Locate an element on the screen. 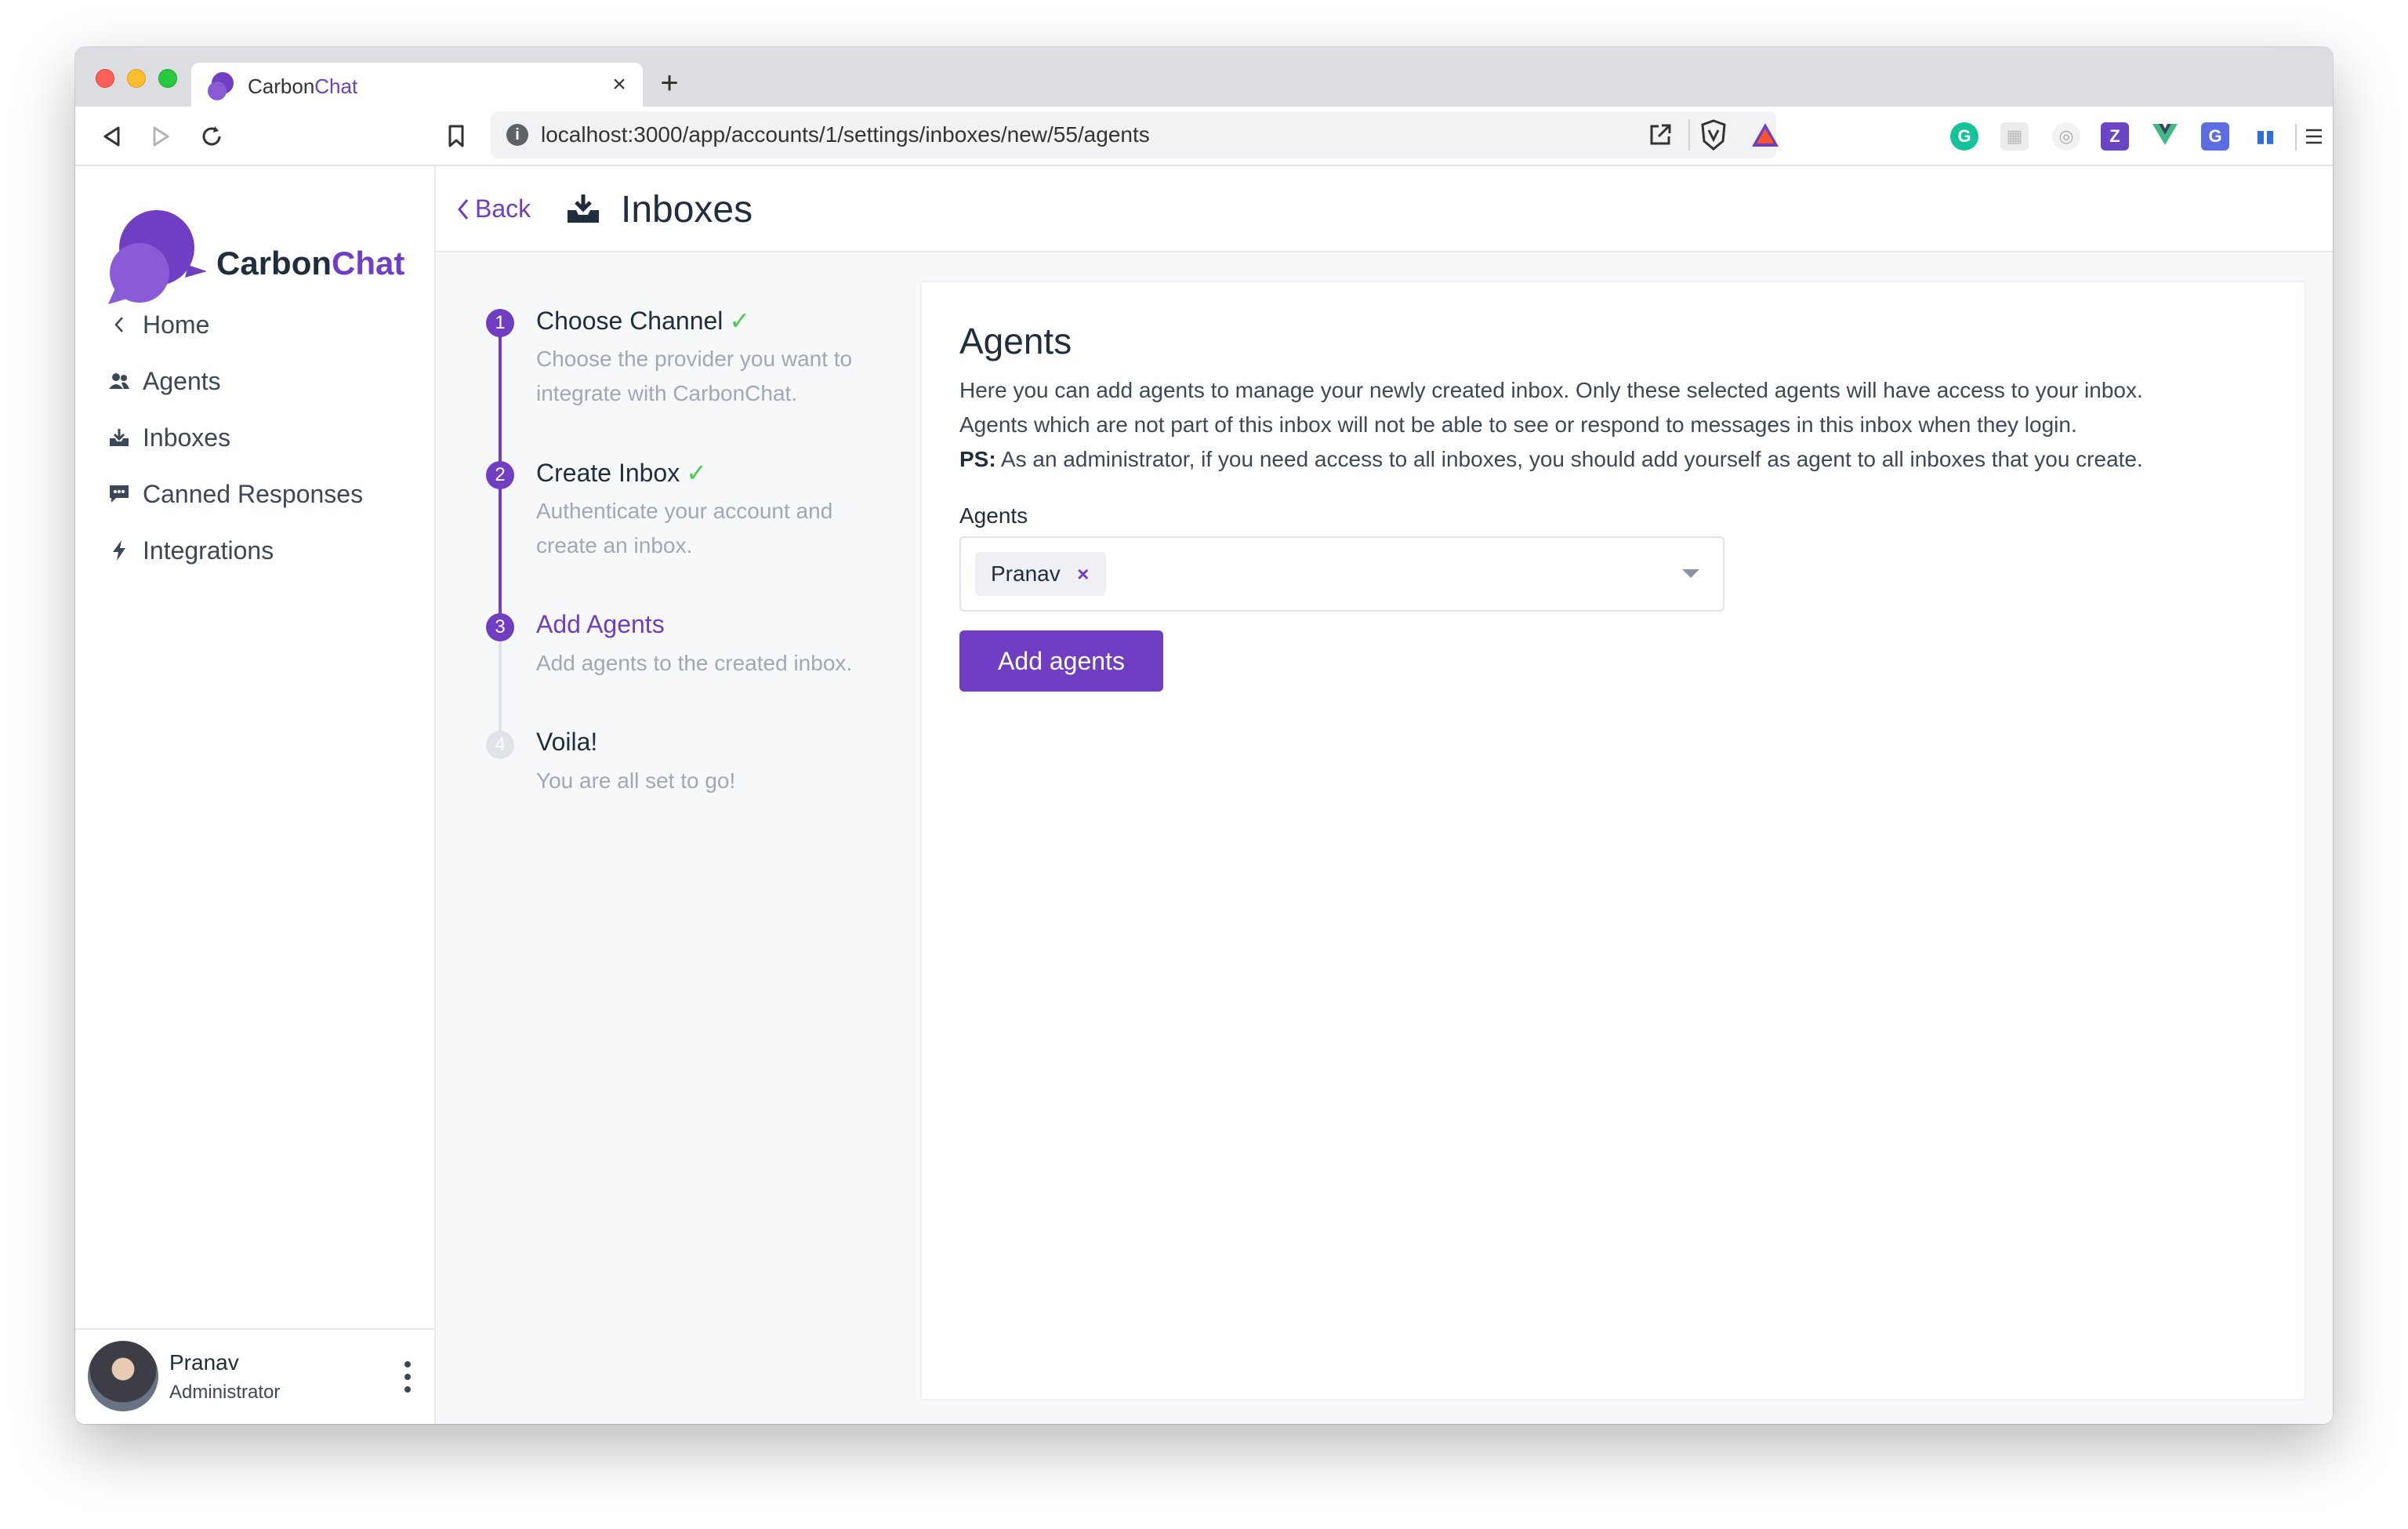 The height and width of the screenshot is (1529, 2408). sidebar-item-canned-responses: Canned Responses is located at coordinates (235, 494).